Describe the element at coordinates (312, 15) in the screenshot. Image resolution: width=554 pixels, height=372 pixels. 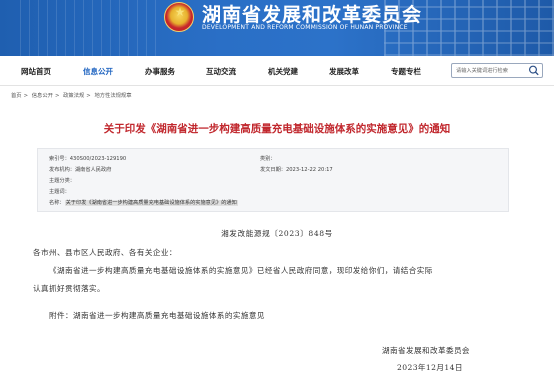
I see `site-title: 湖南省发展和改革委员会` at that location.